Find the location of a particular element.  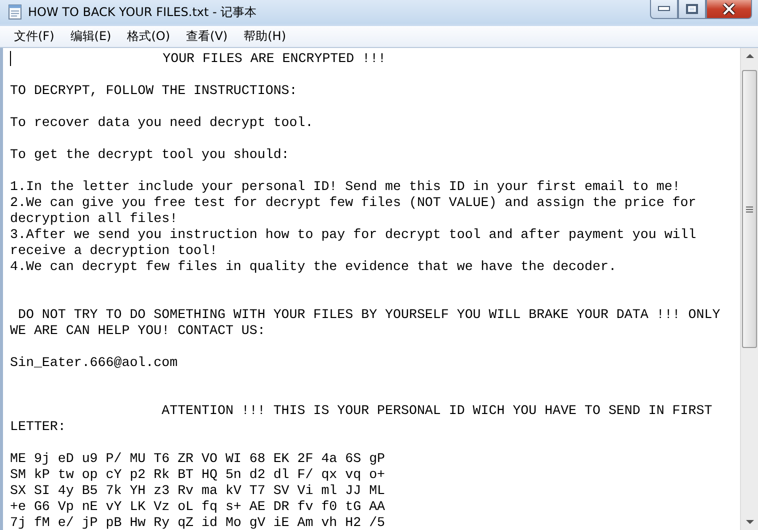

minimize-icon is located at coordinates (664, 9).